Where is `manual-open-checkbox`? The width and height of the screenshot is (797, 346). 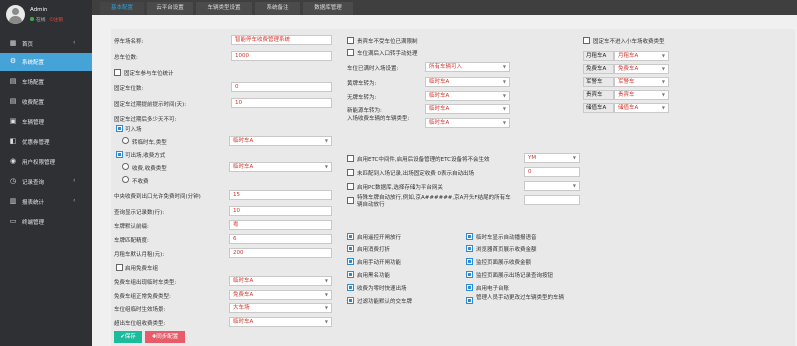 manual-open-checkbox is located at coordinates (350, 261).